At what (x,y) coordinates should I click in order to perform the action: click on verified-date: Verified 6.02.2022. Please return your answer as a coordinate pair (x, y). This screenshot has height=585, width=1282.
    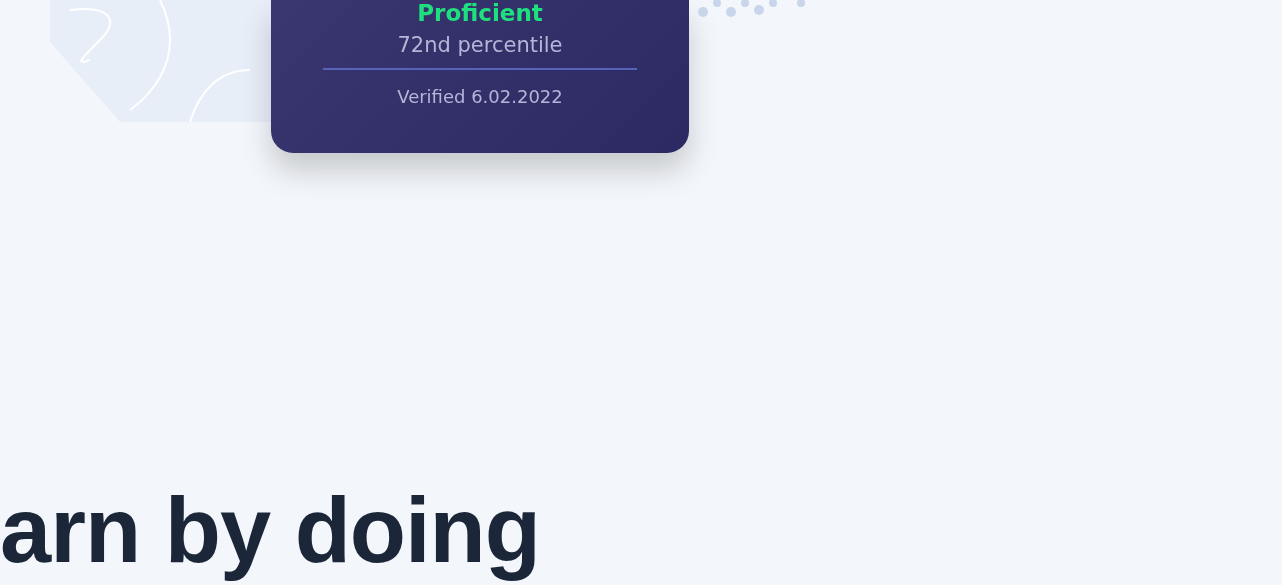
    Looking at the image, I should click on (480, 96).